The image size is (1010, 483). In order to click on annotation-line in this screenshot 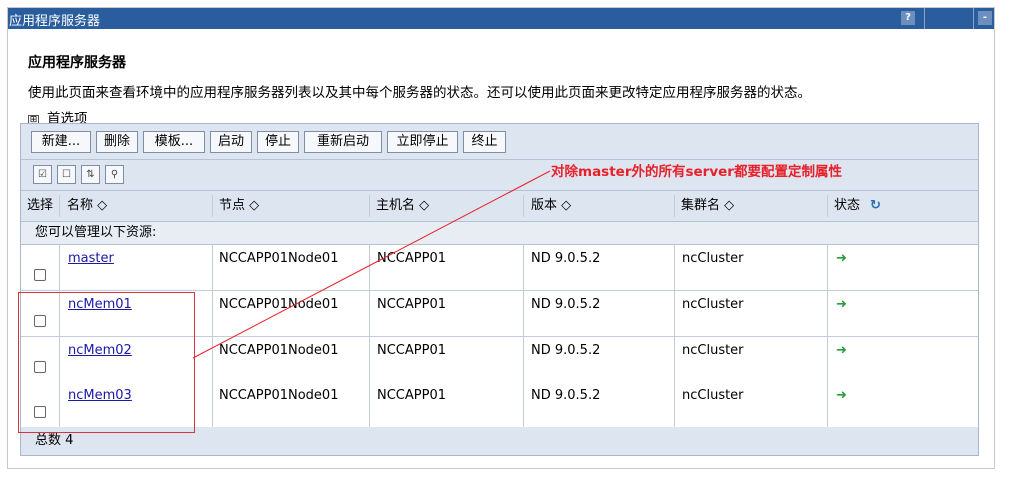, I will do `click(371, 264)`.